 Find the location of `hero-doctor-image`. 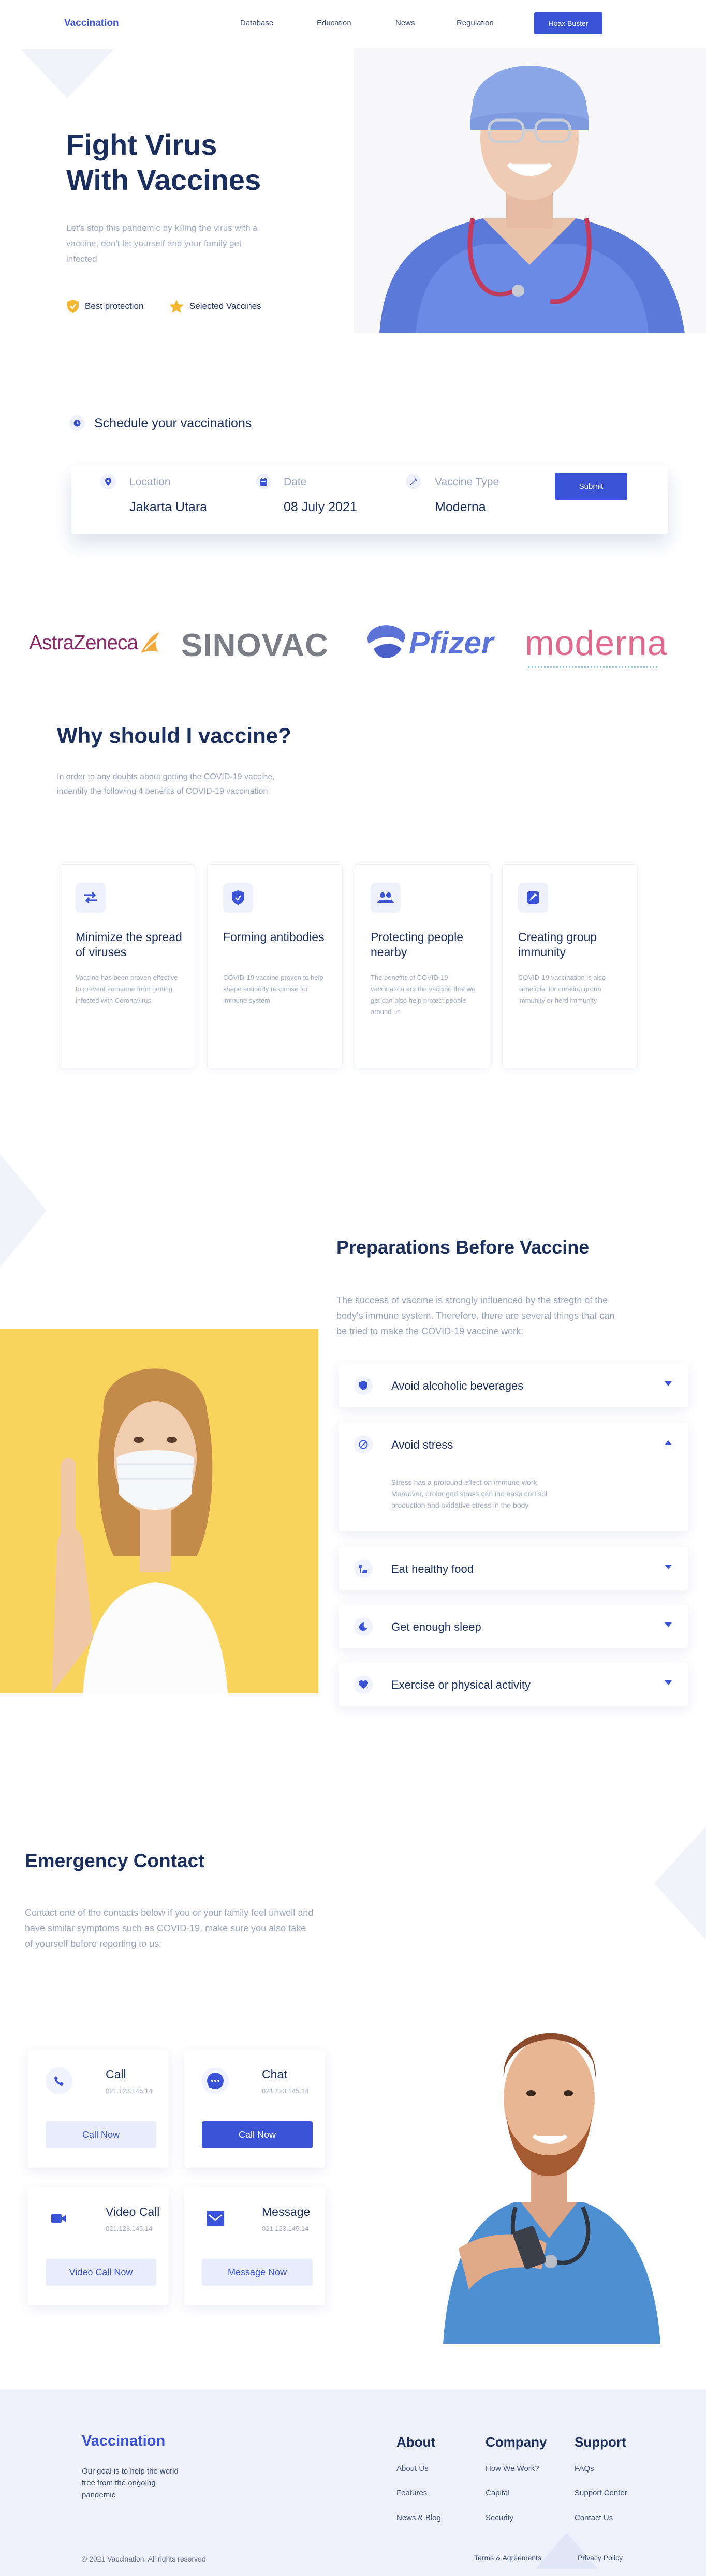

hero-doctor-image is located at coordinates (530, 190).